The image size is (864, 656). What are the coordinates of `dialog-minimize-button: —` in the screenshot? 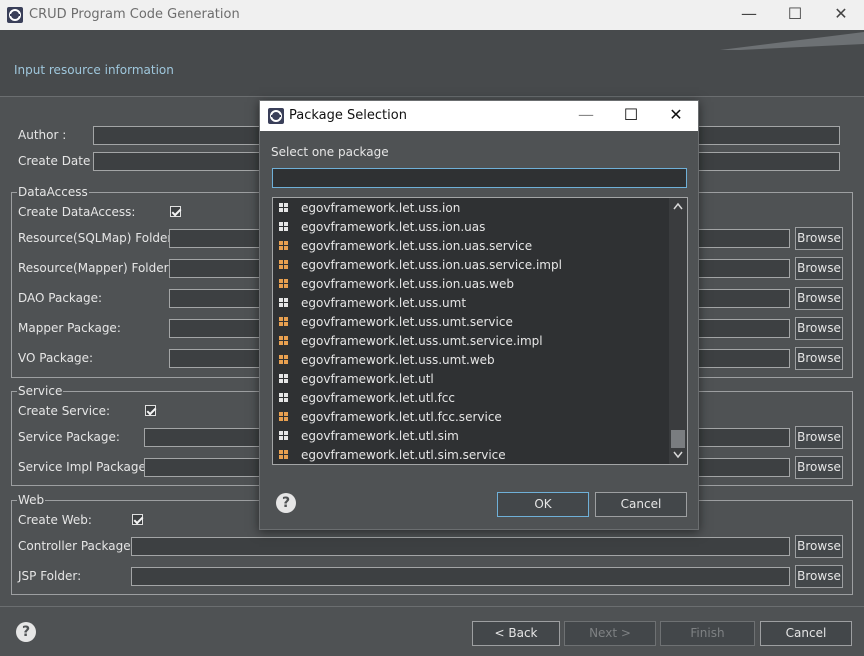 It's located at (586, 114).